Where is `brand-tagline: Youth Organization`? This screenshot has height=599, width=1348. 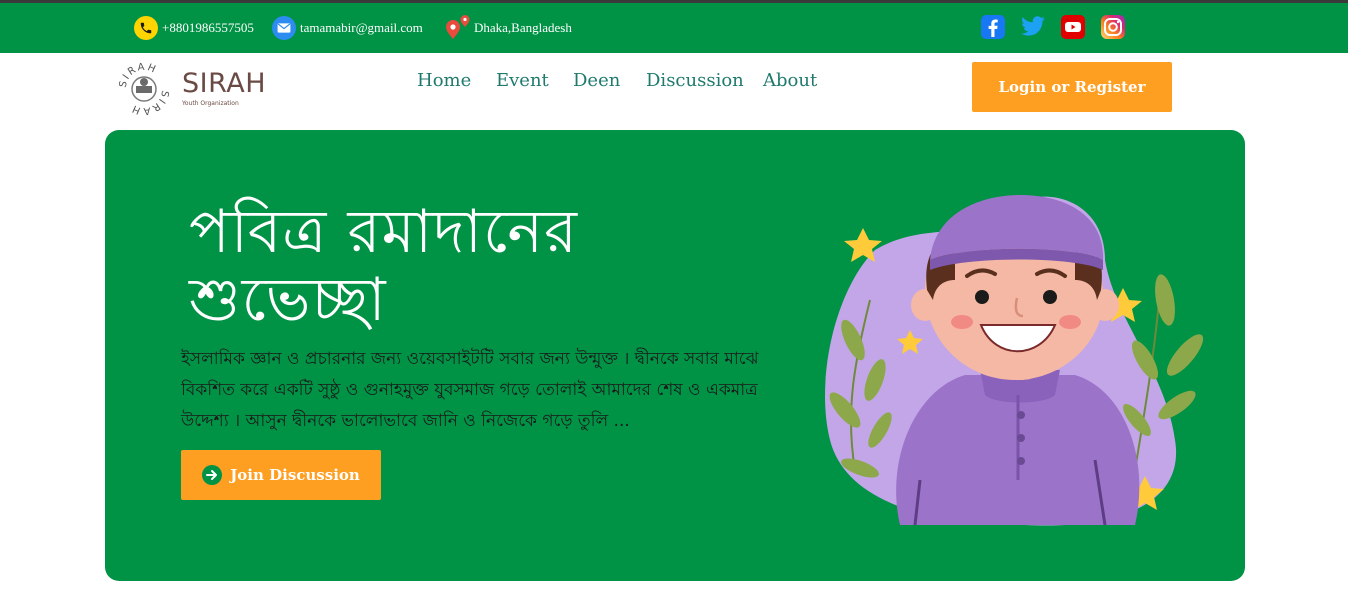
brand-tagline: Youth Organization is located at coordinates (210, 103).